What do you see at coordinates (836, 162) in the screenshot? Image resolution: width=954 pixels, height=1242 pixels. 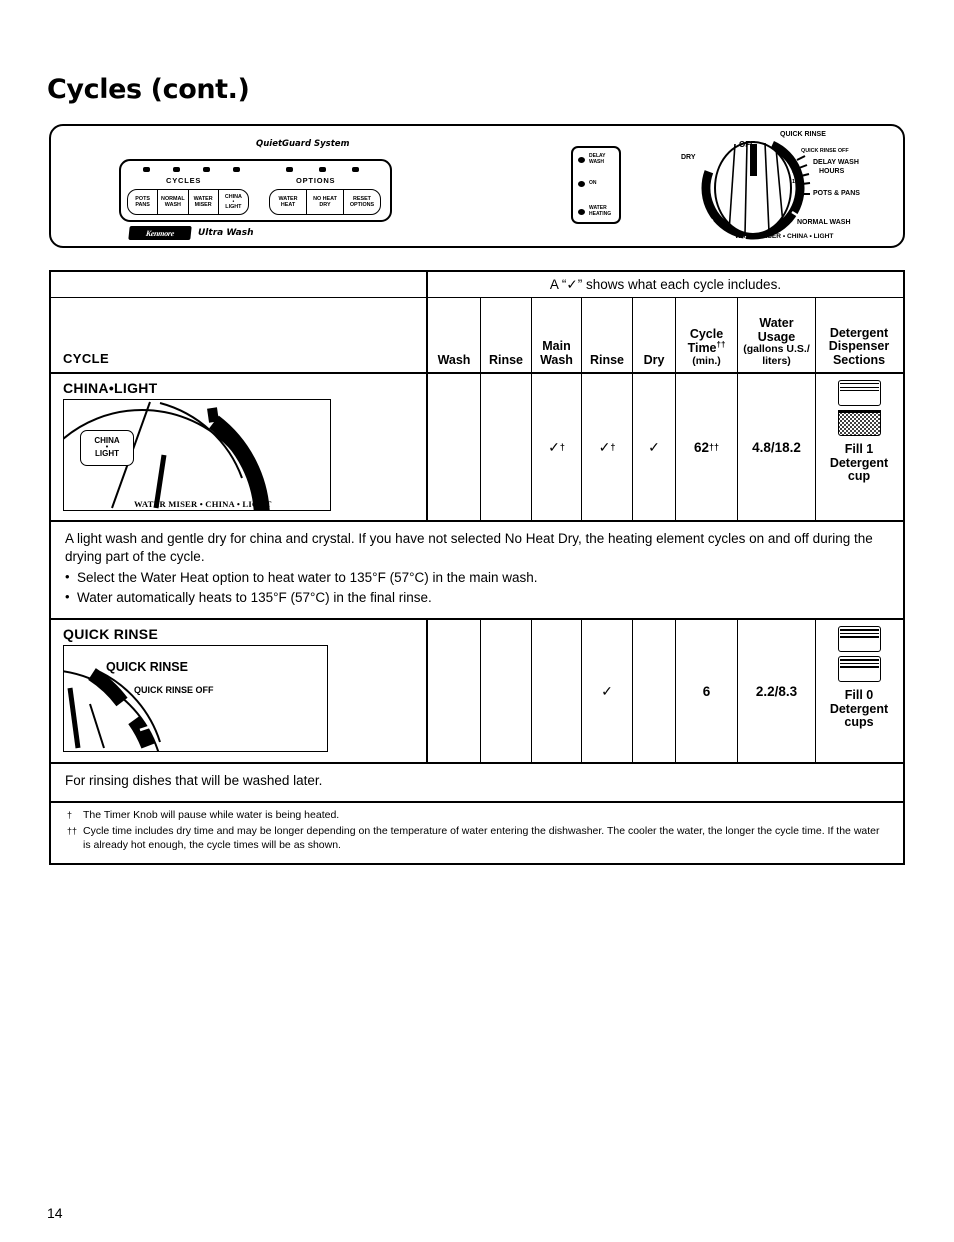 I see `dial-label-delay-wash: DELAY WASH` at bounding box center [836, 162].